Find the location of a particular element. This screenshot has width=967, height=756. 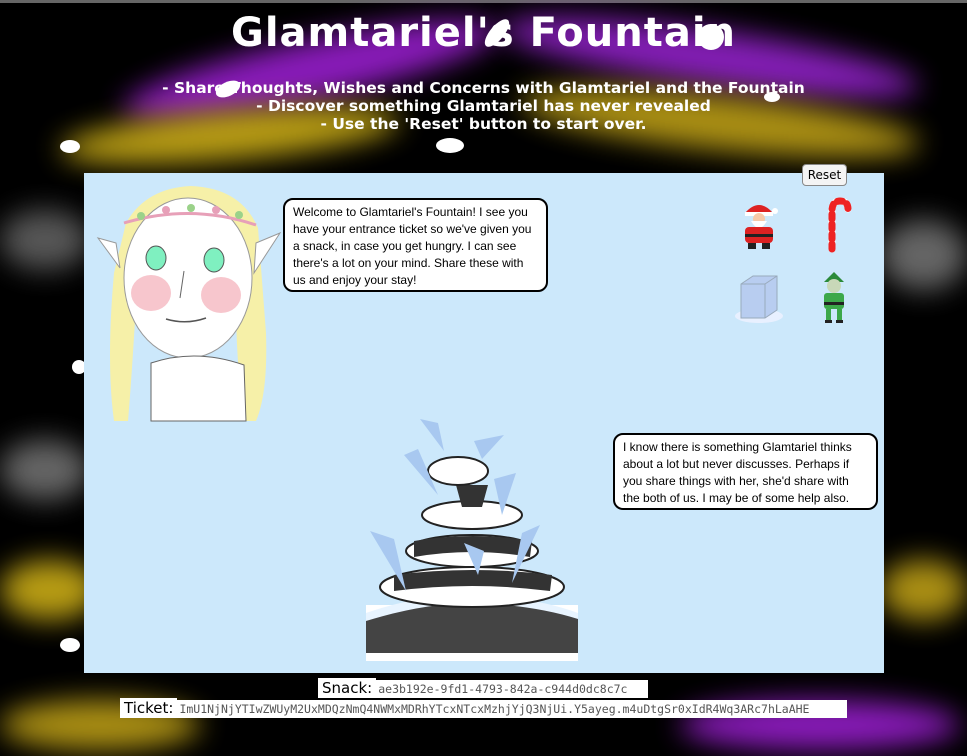

fountain-image is located at coordinates (472, 540).